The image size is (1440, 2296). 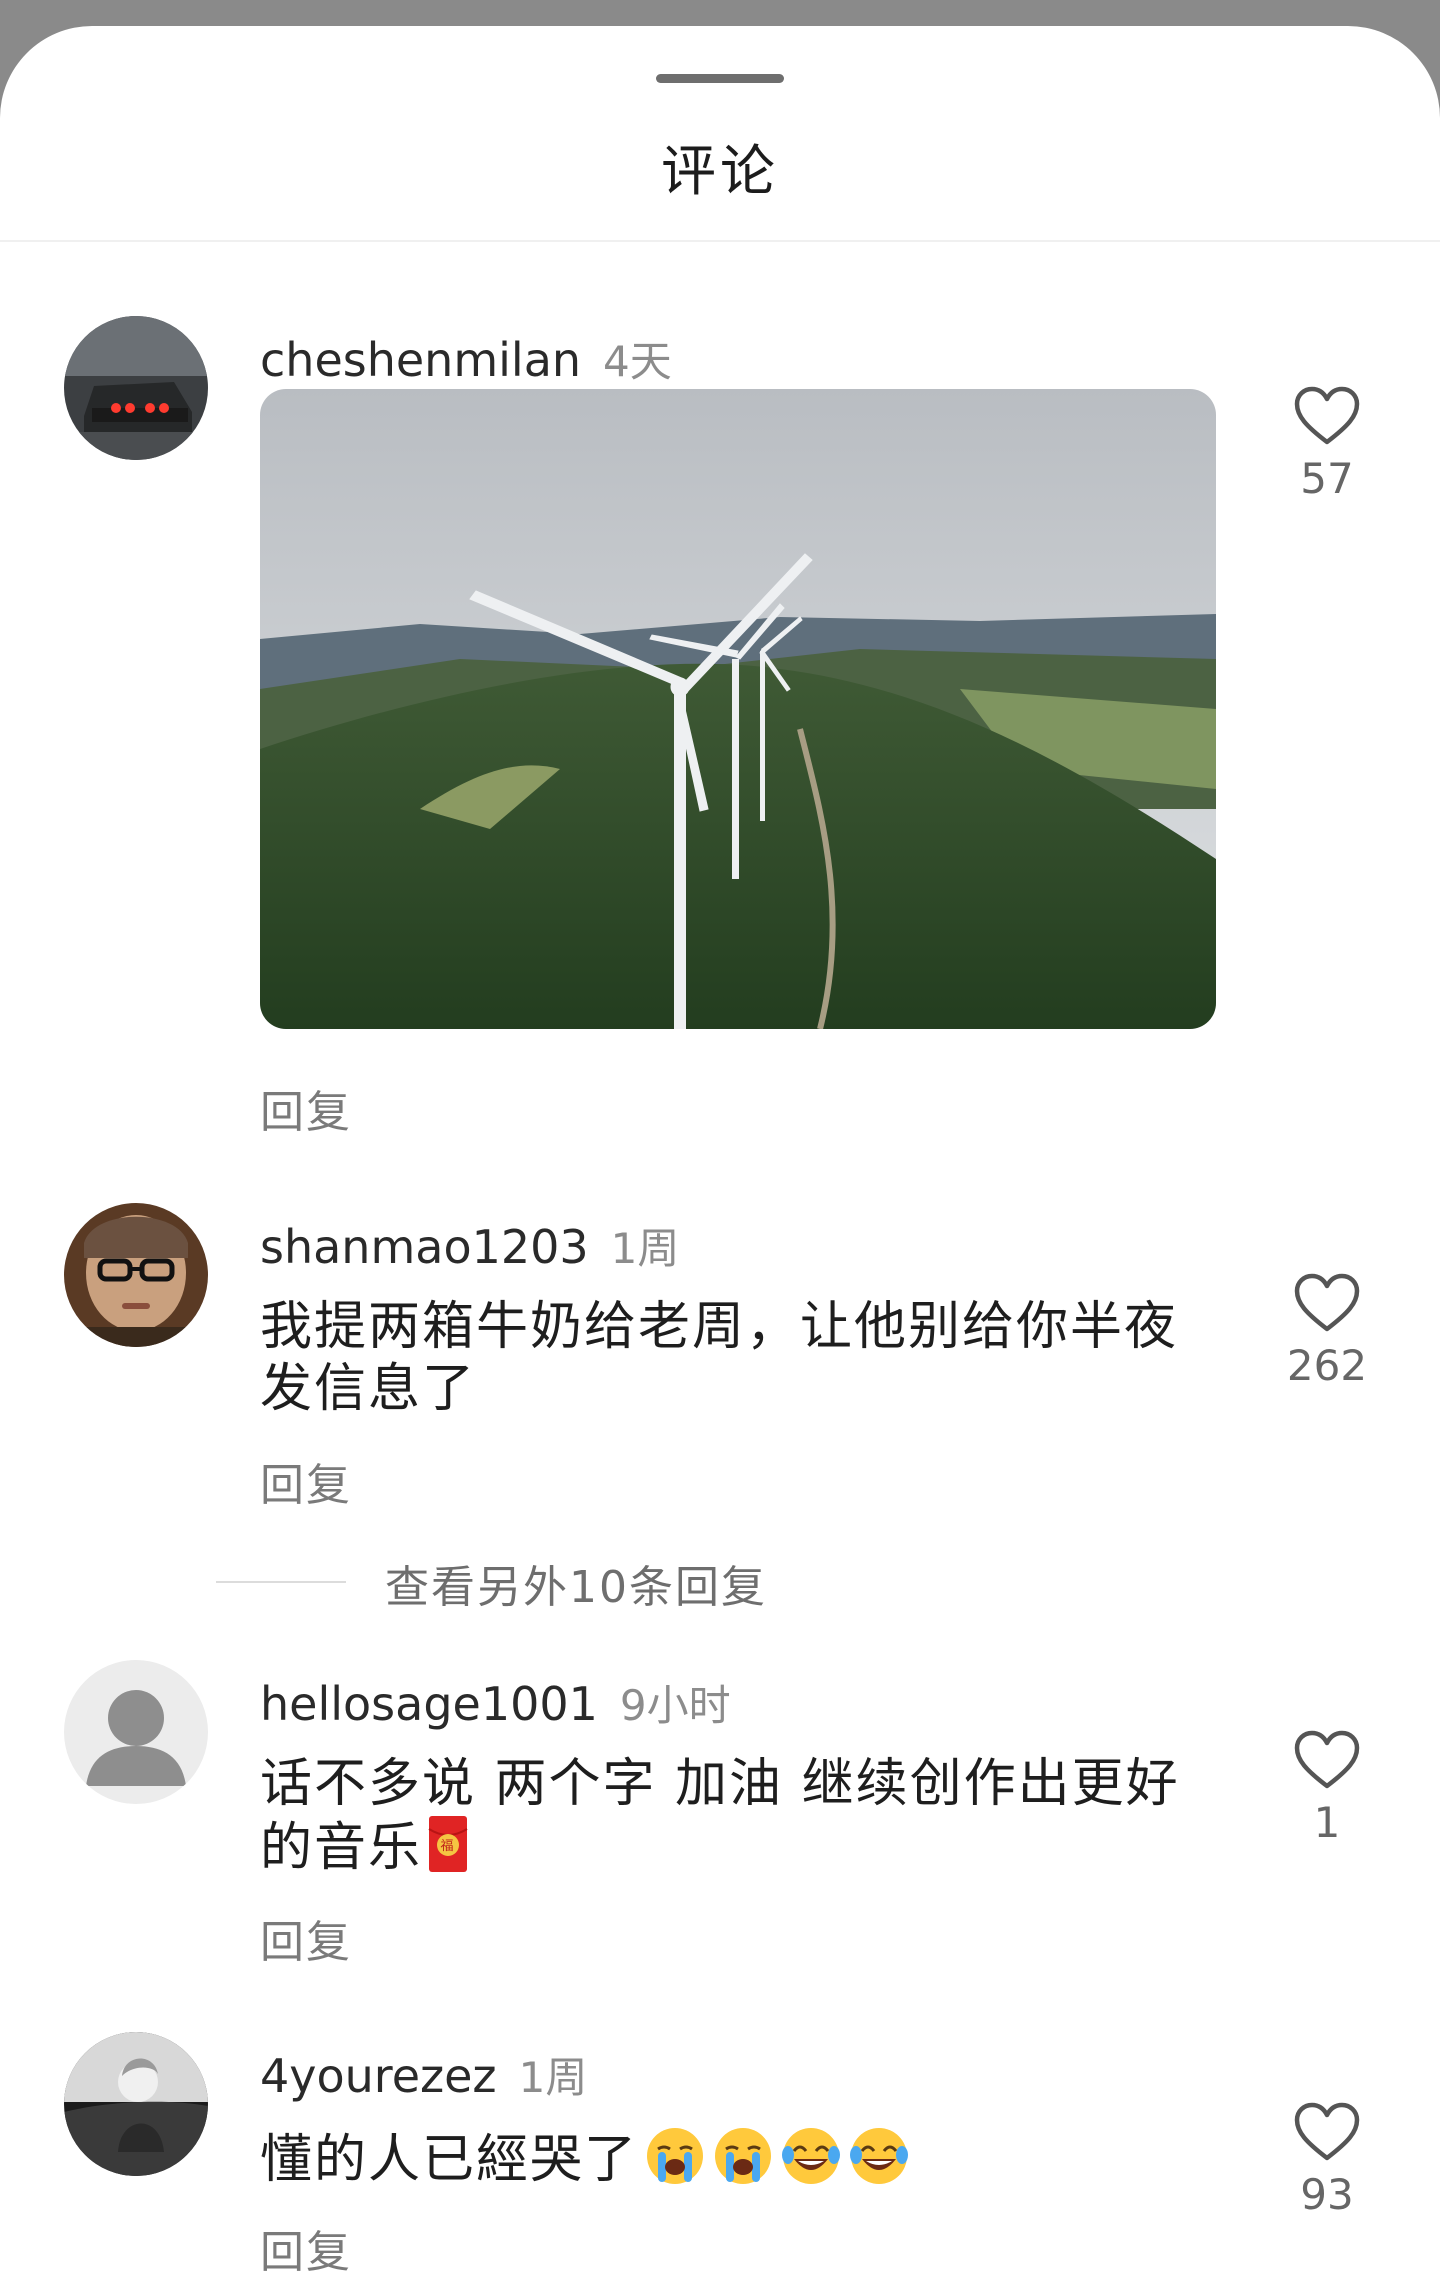 I want to click on like-button: 57, so click(x=1327, y=444).